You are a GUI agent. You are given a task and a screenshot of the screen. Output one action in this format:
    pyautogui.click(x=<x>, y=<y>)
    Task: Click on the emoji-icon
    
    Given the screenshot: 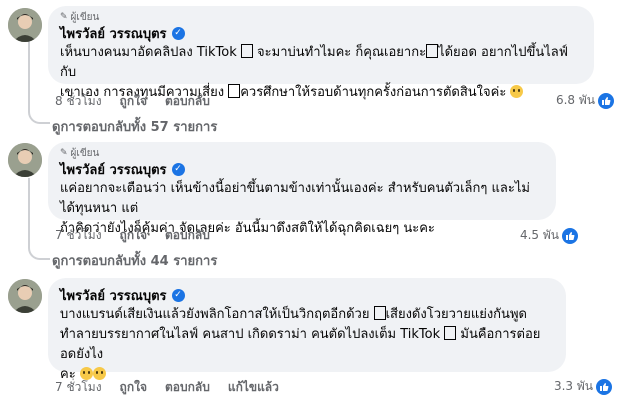 What is the action you would take?
    pyautogui.click(x=517, y=91)
    